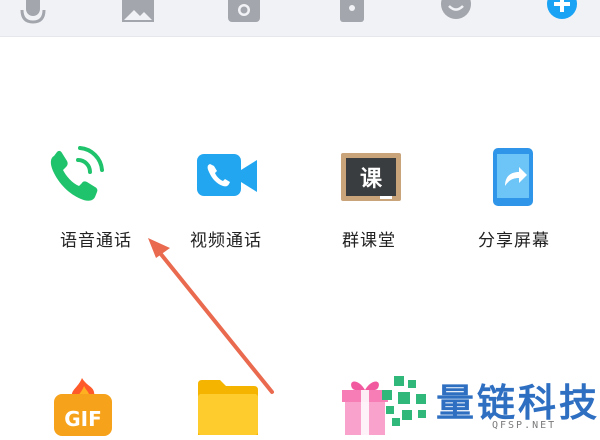  I want to click on annotation-arrow, so click(211, 316).